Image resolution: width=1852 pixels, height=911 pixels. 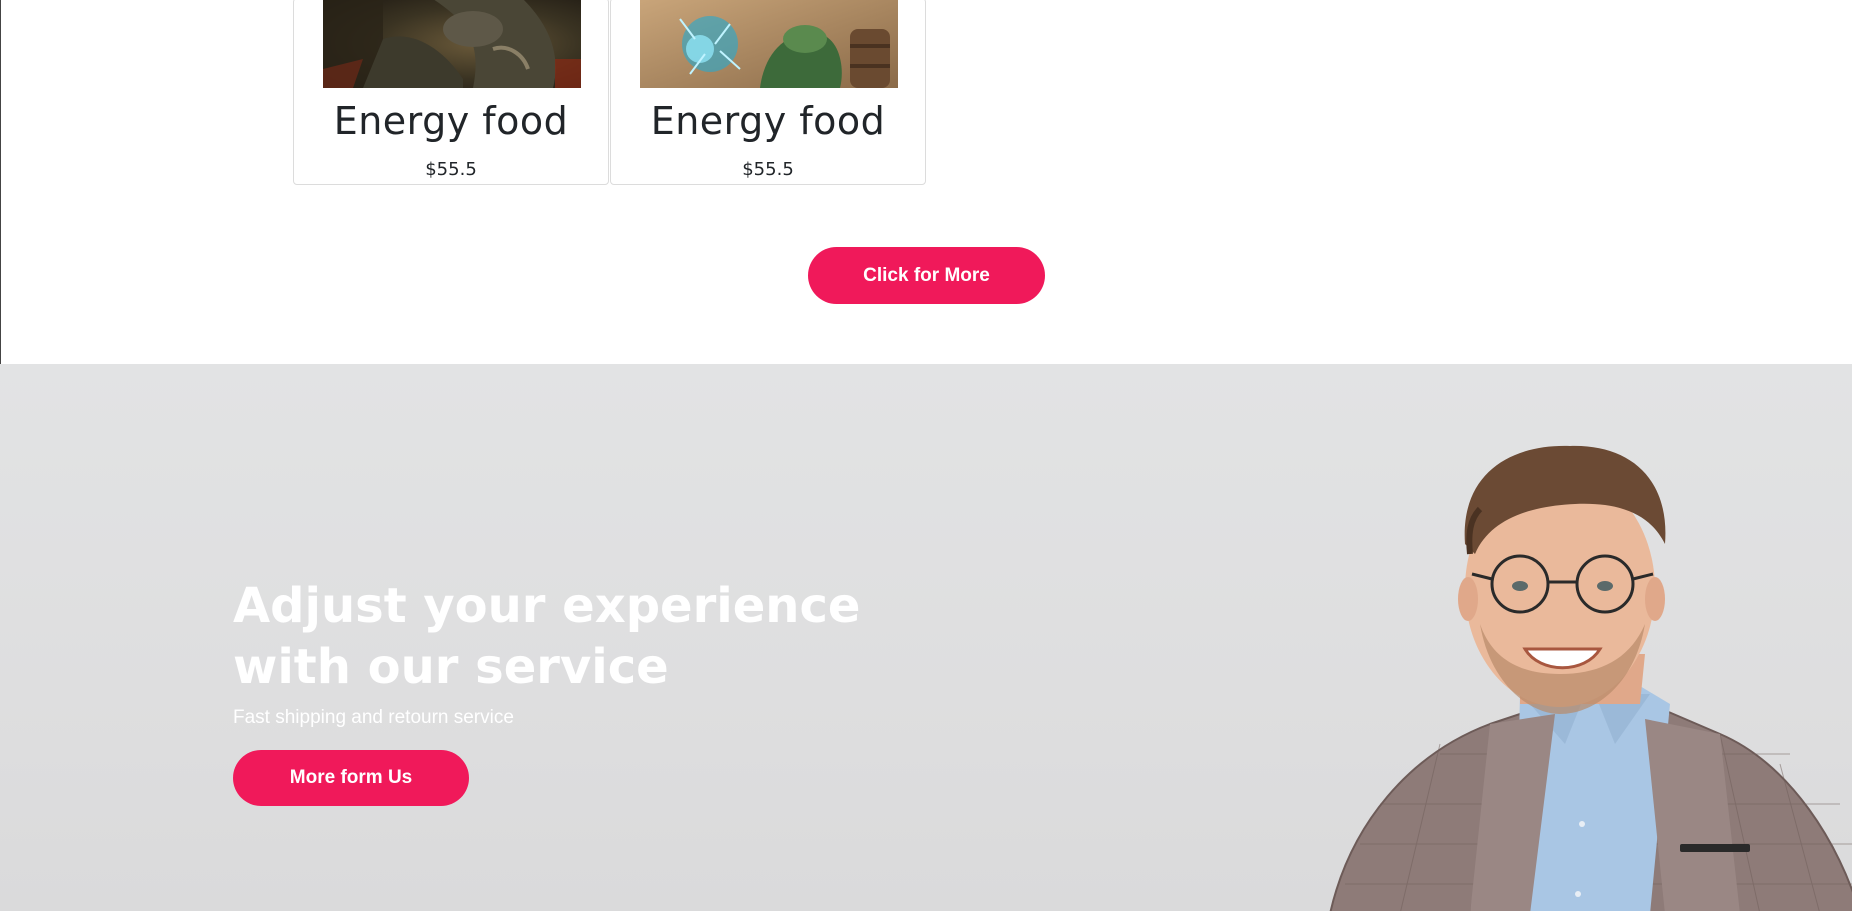 I want to click on left-border, so click(x=0, y=182).